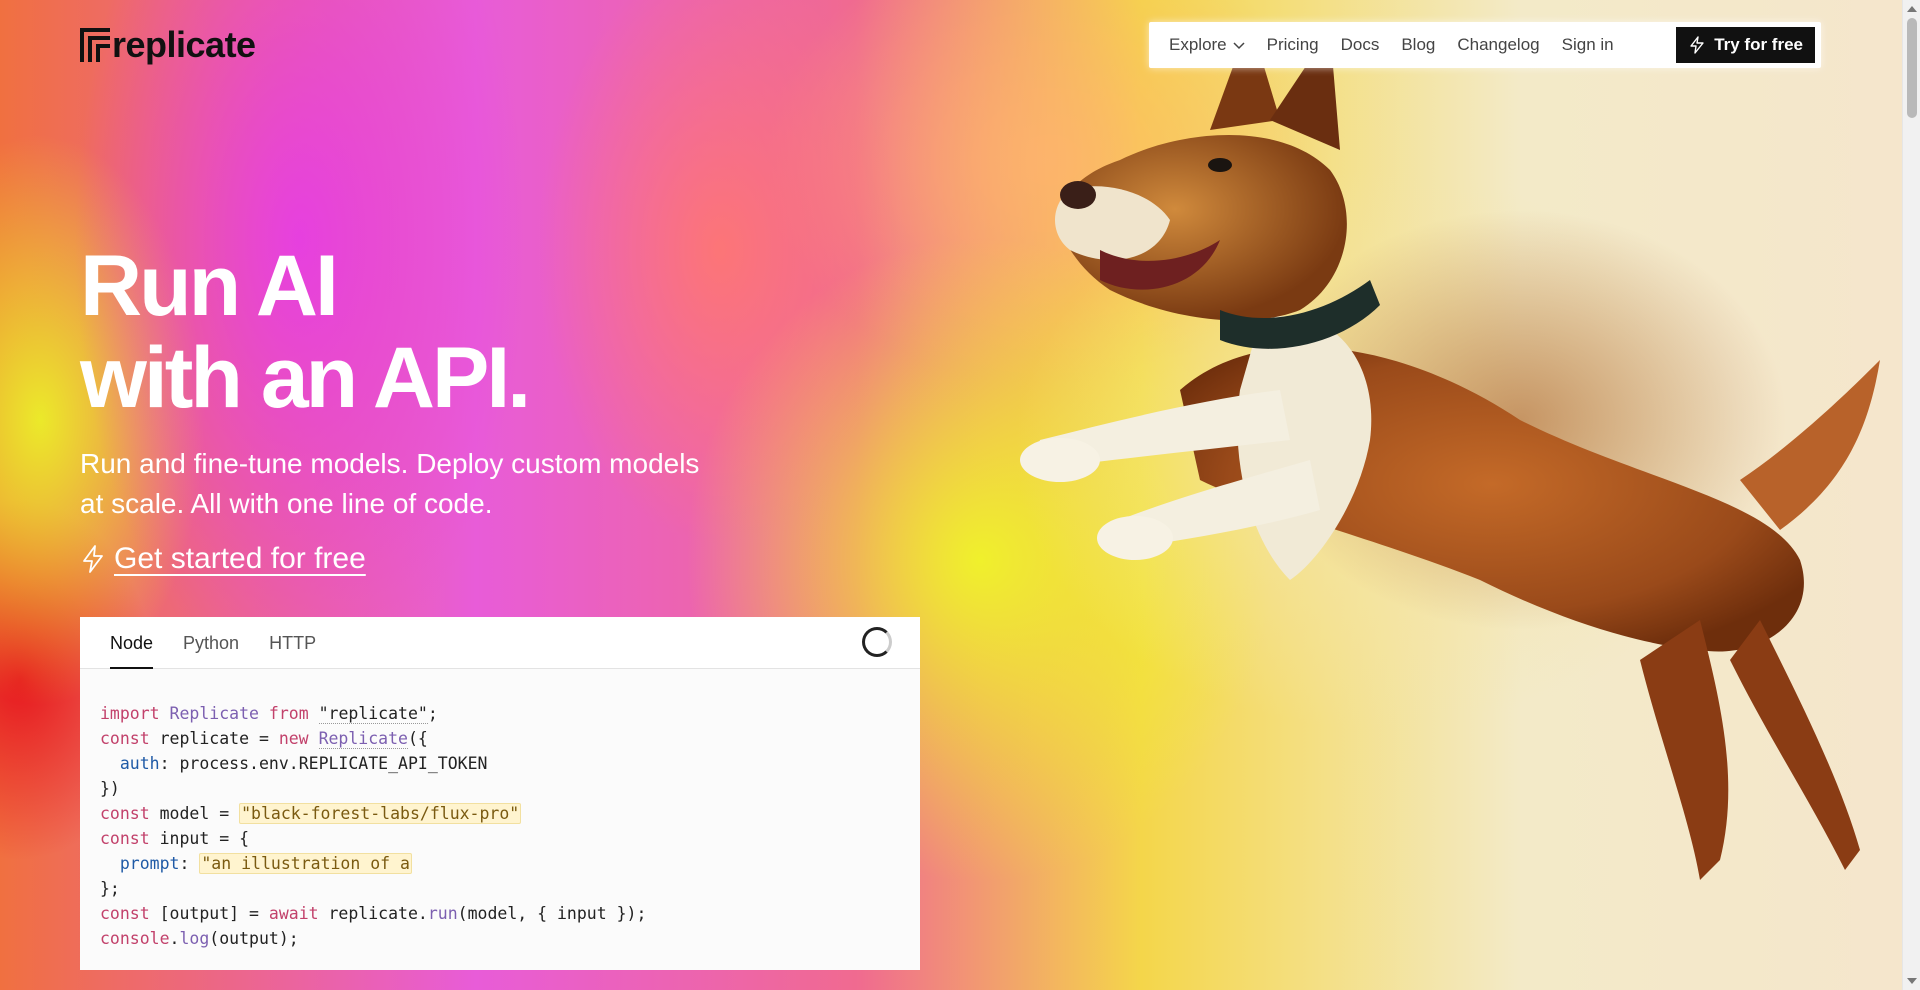  I want to click on code-line-2: const replicate = new Replicate({, so click(264, 739).